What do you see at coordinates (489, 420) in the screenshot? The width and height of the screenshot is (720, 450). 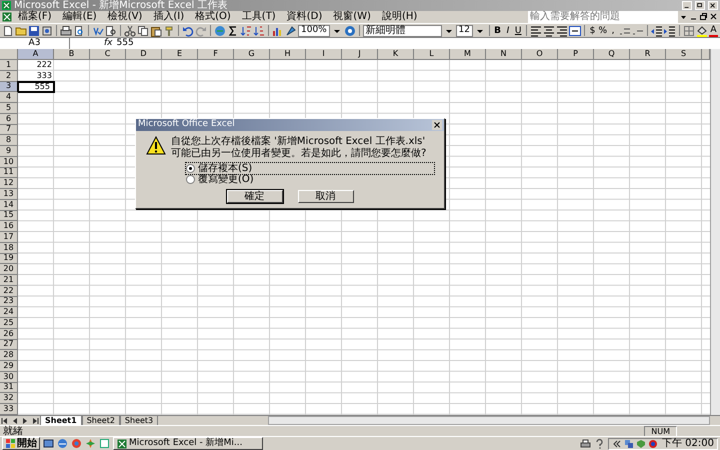 I see `horizontal-scrollbar` at bounding box center [489, 420].